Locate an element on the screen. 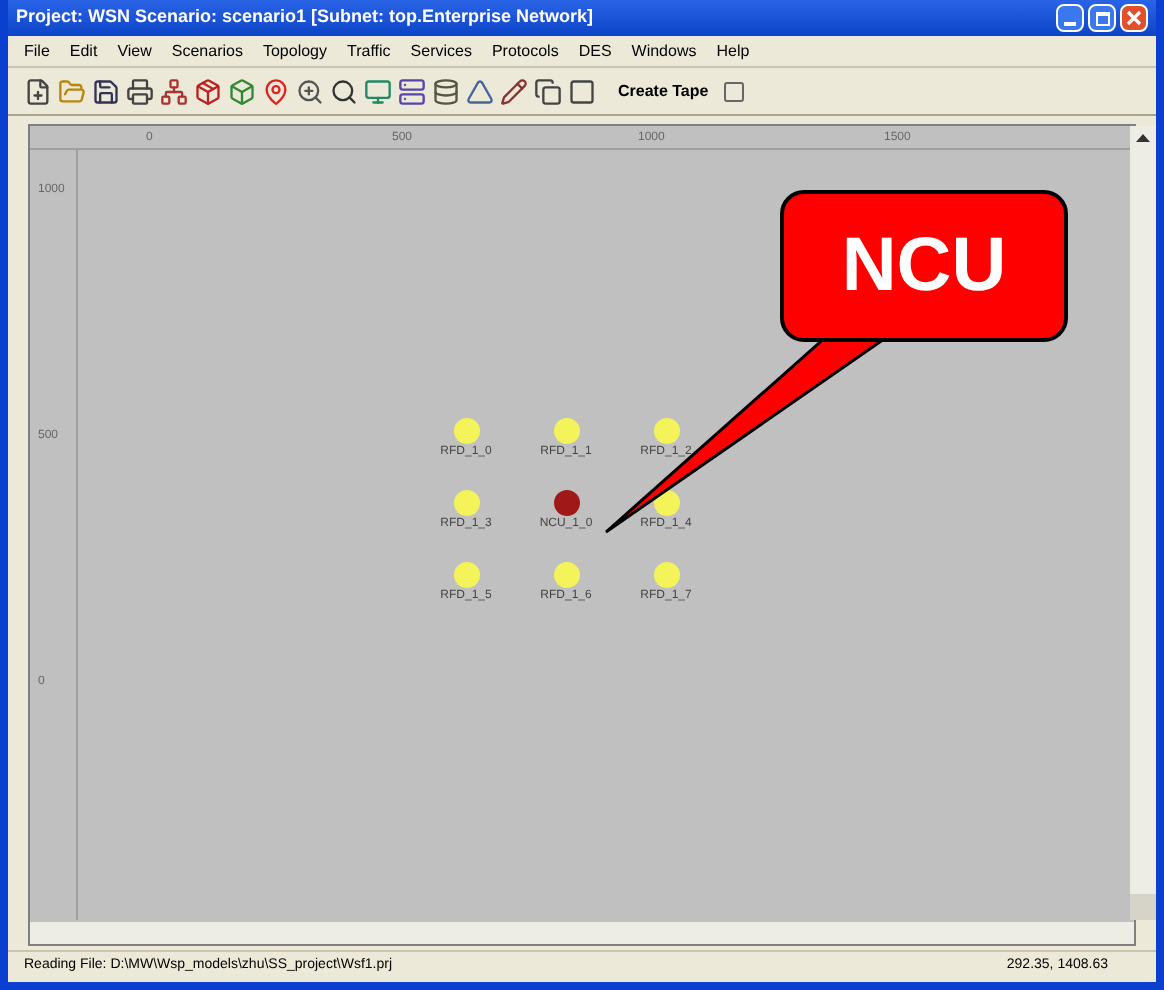  minimize-button is located at coordinates (1070, 18).